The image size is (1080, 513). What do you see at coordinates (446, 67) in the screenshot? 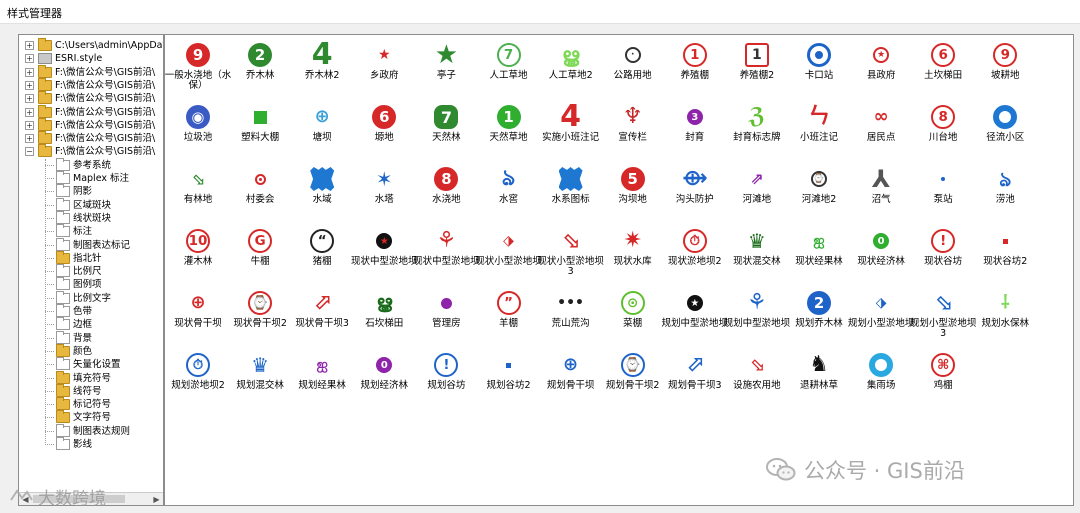
I see `symbol-item: ★ 亭子` at bounding box center [446, 67].